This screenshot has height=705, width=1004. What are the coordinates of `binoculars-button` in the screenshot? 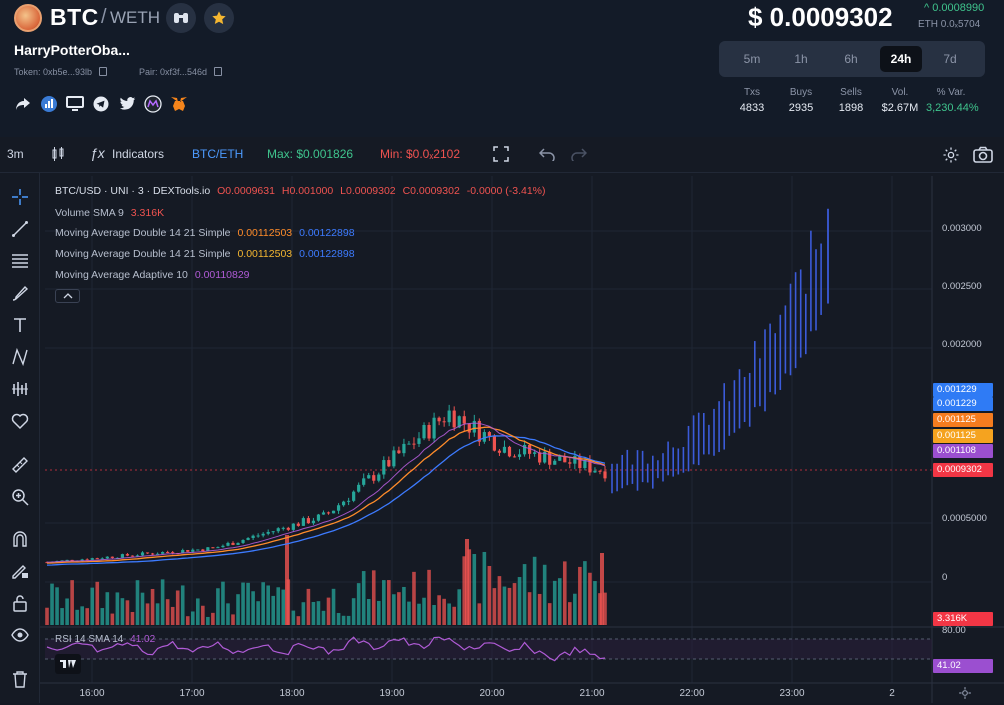 It's located at (181, 18).